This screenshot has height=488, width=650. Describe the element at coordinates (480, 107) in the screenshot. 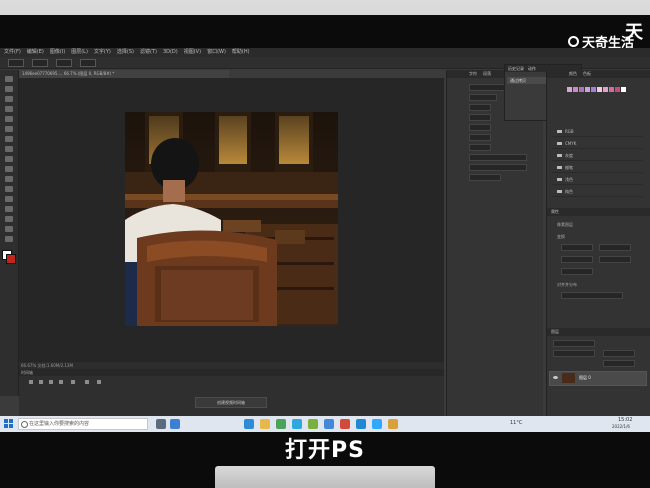

I see `font-size-field` at that location.